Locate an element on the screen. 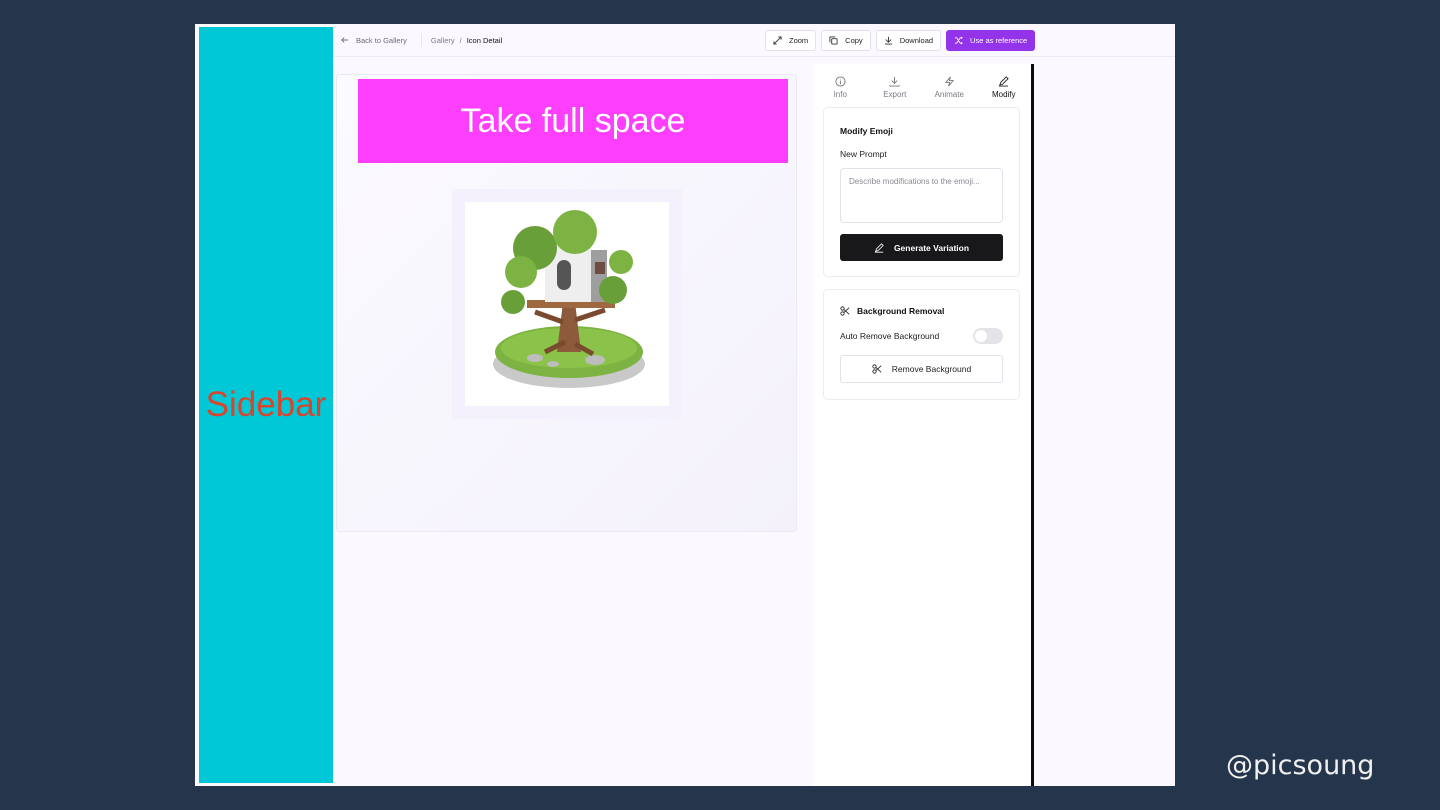 Image resolution: width=1440 pixels, height=810 pixels. zoom-button: Zoom is located at coordinates (791, 40).